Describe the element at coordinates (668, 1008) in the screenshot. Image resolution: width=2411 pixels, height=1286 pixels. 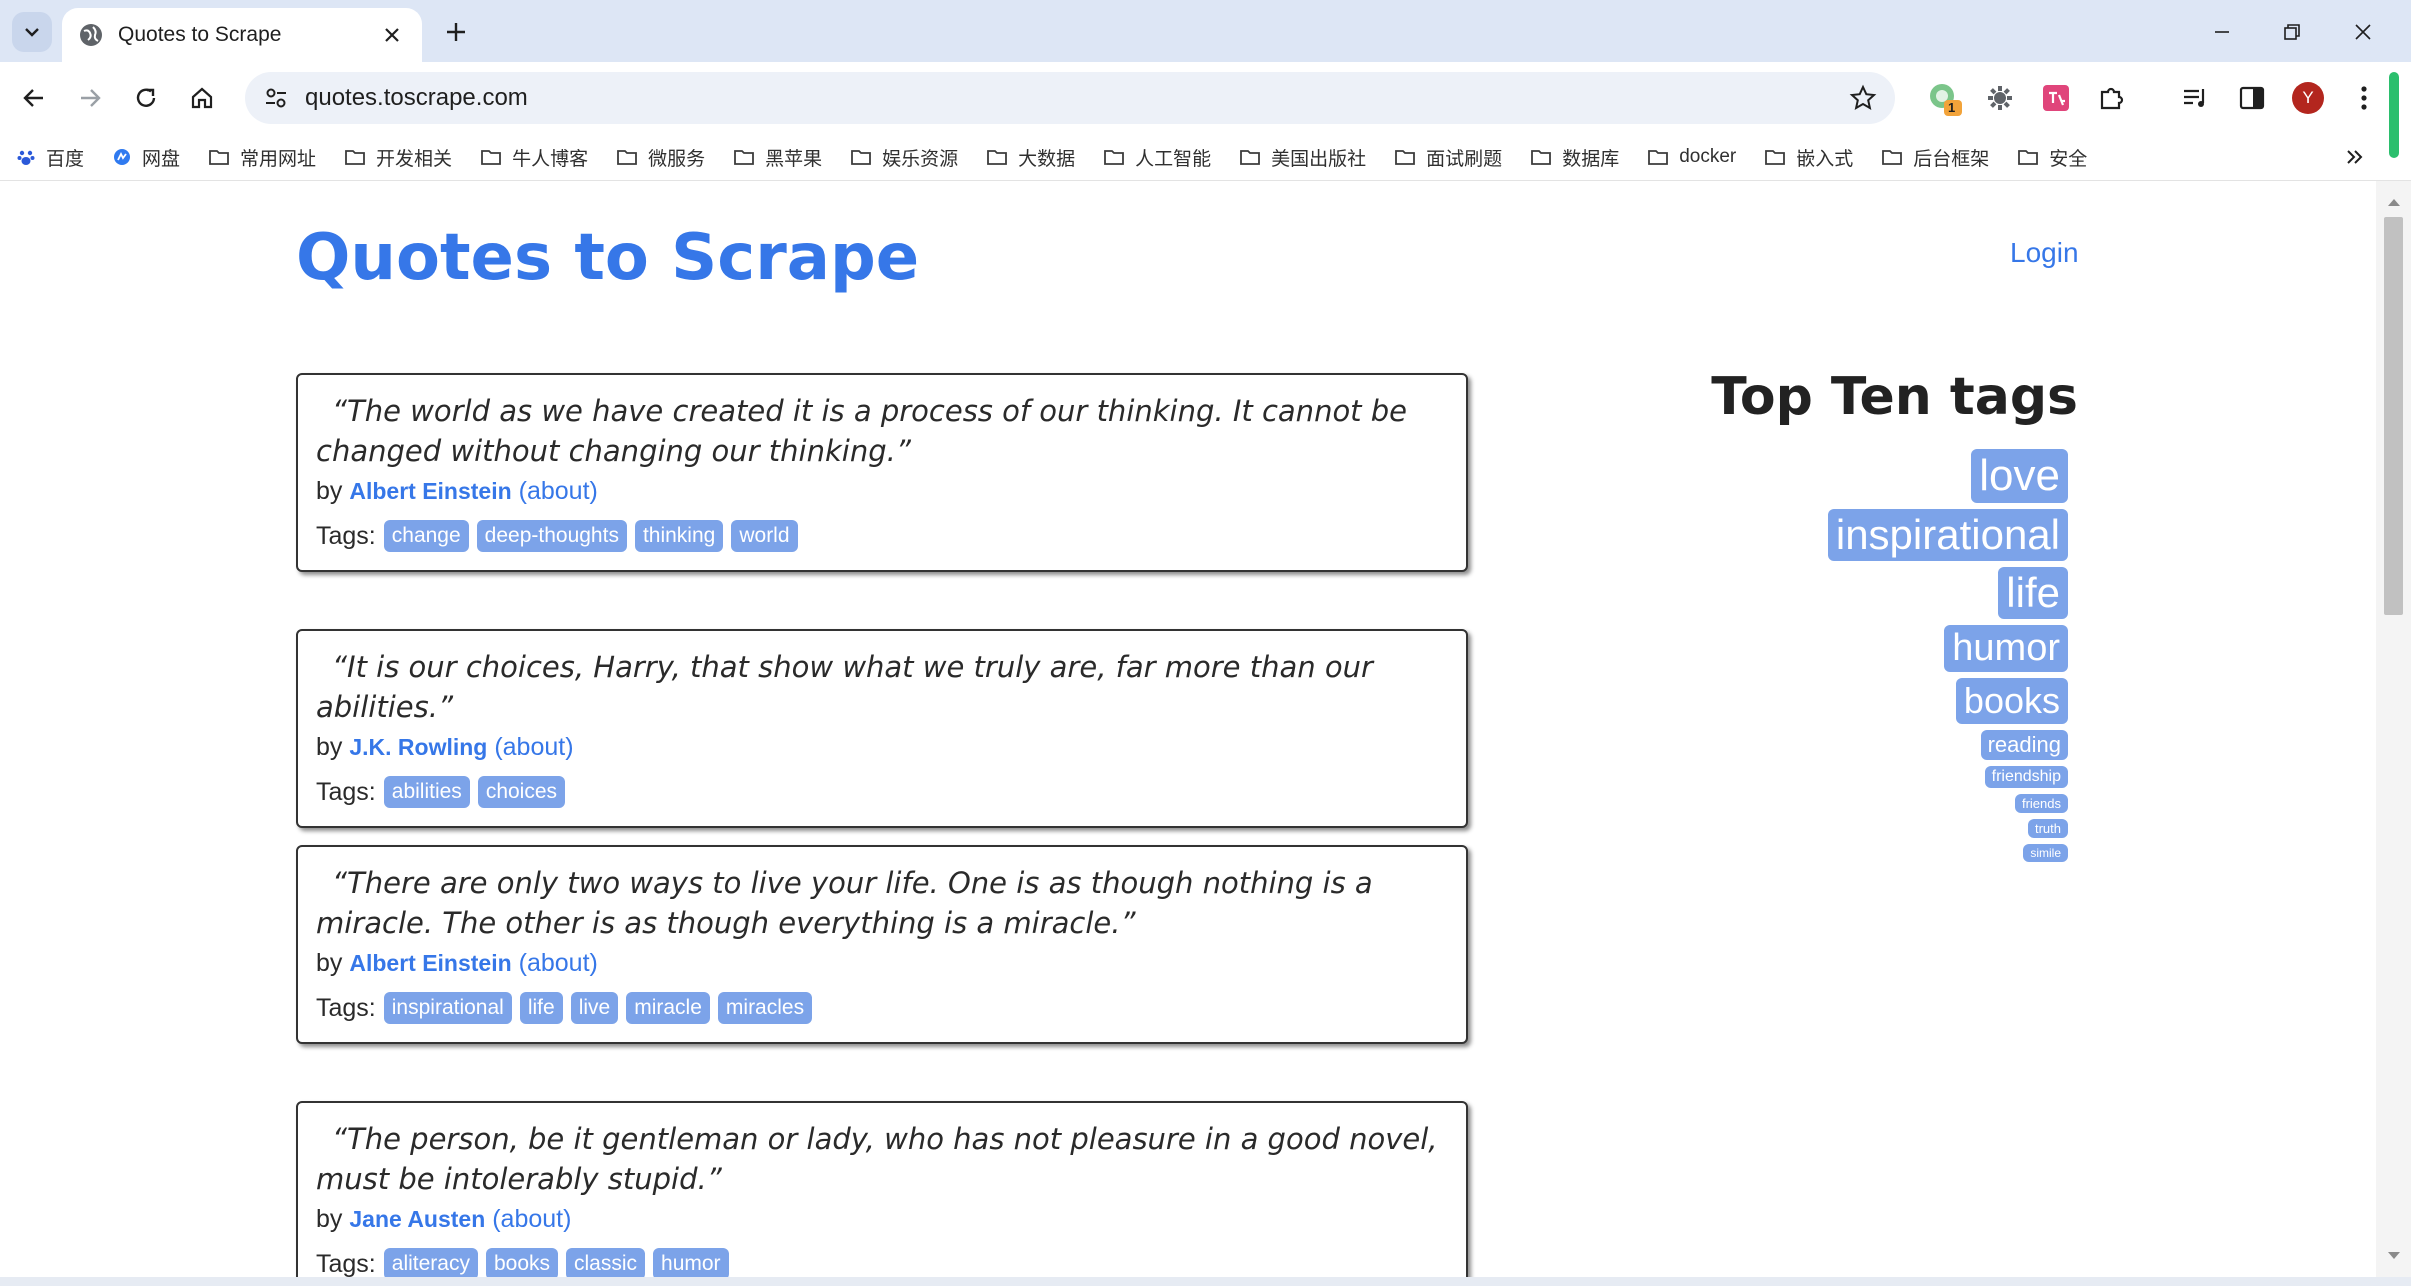
I see `quote-tag: miracle` at that location.